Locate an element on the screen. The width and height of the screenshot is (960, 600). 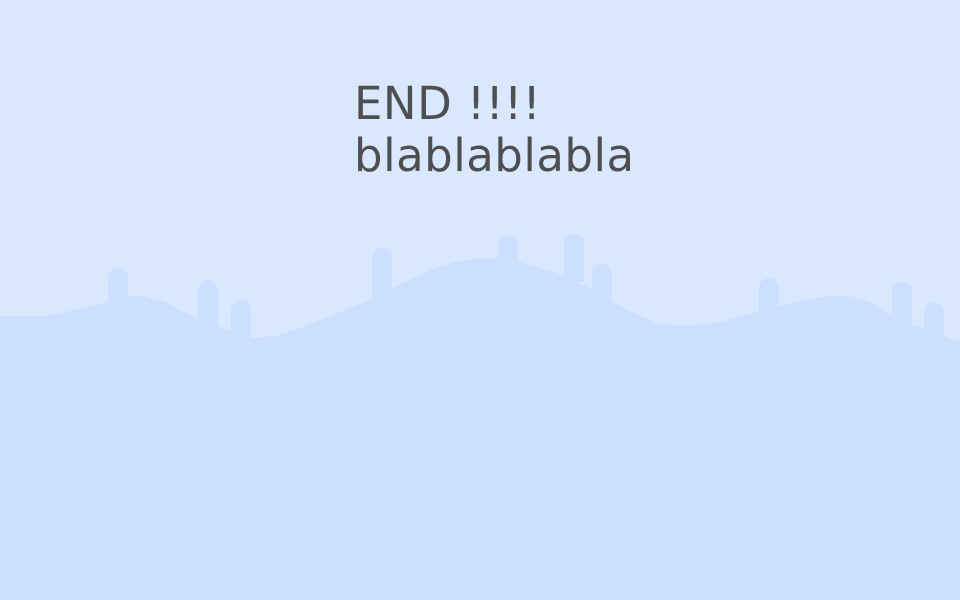
end-message: END !!!! blablablabla is located at coordinates (494, 130).